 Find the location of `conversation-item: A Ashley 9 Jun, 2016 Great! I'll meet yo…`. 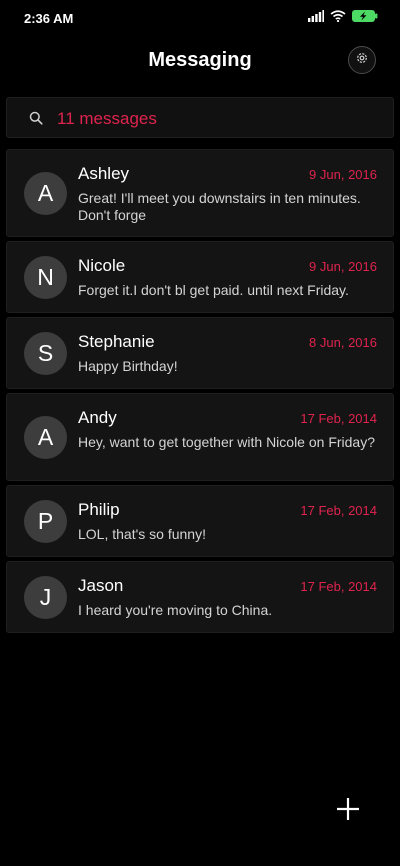

conversation-item: A Ashley 9 Jun, 2016 Great! I'll meet yo… is located at coordinates (200, 193).